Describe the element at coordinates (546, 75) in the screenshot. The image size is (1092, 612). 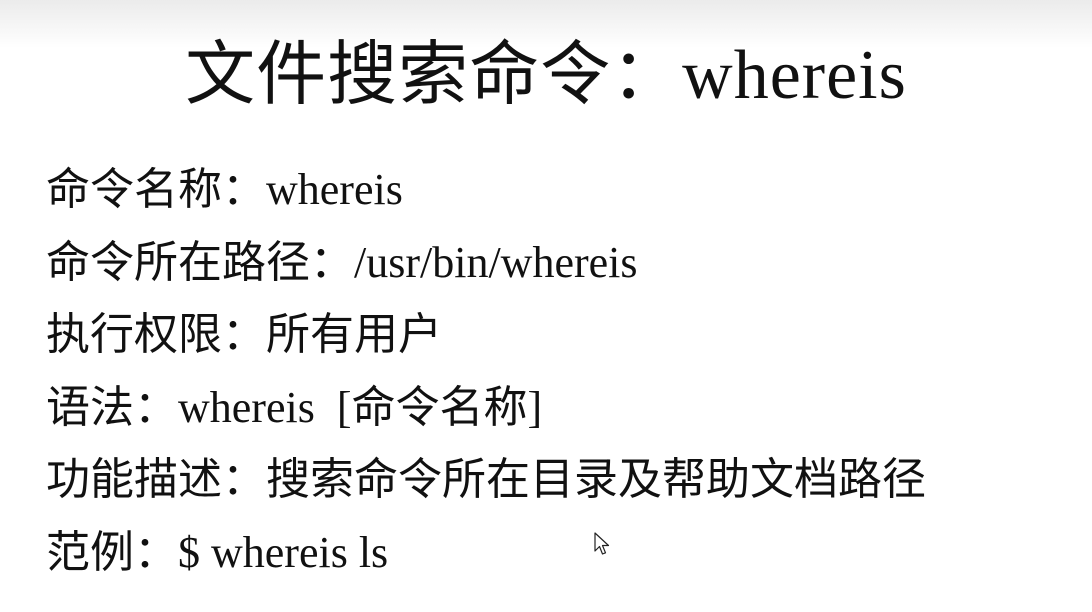
I see `slide-title: 文件搜索命令：whereis` at that location.